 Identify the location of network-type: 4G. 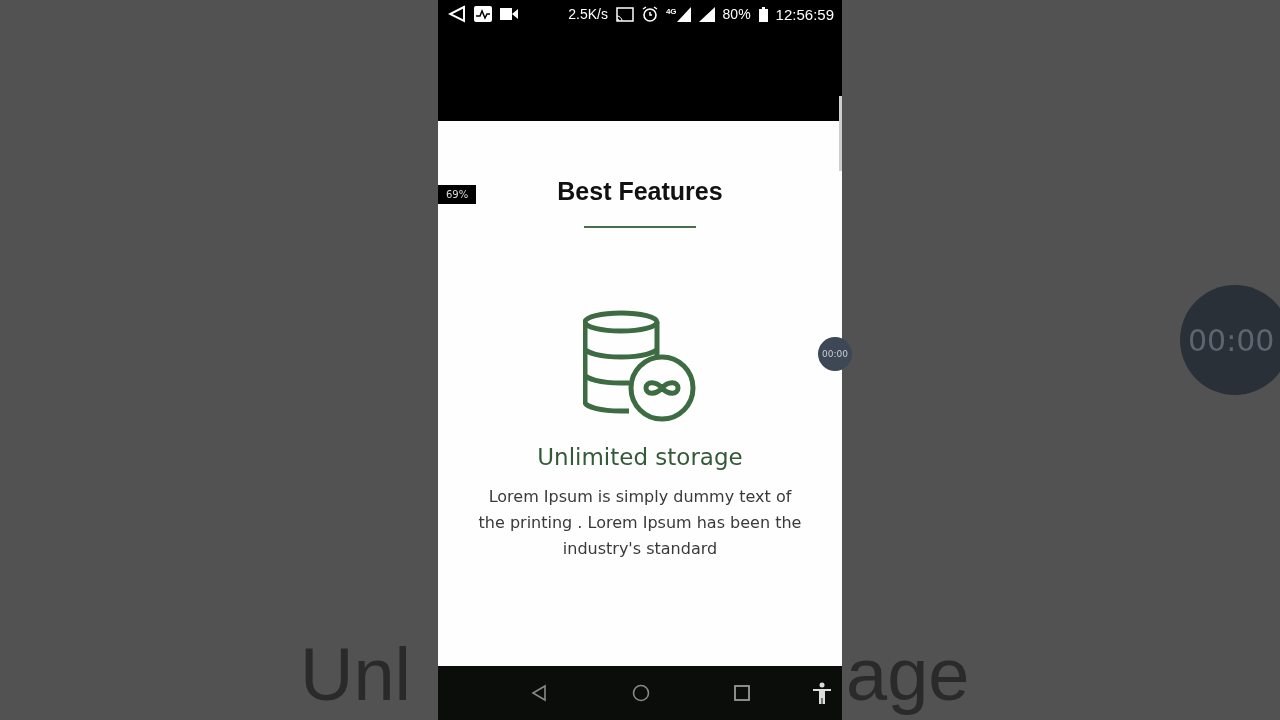
(671, 11).